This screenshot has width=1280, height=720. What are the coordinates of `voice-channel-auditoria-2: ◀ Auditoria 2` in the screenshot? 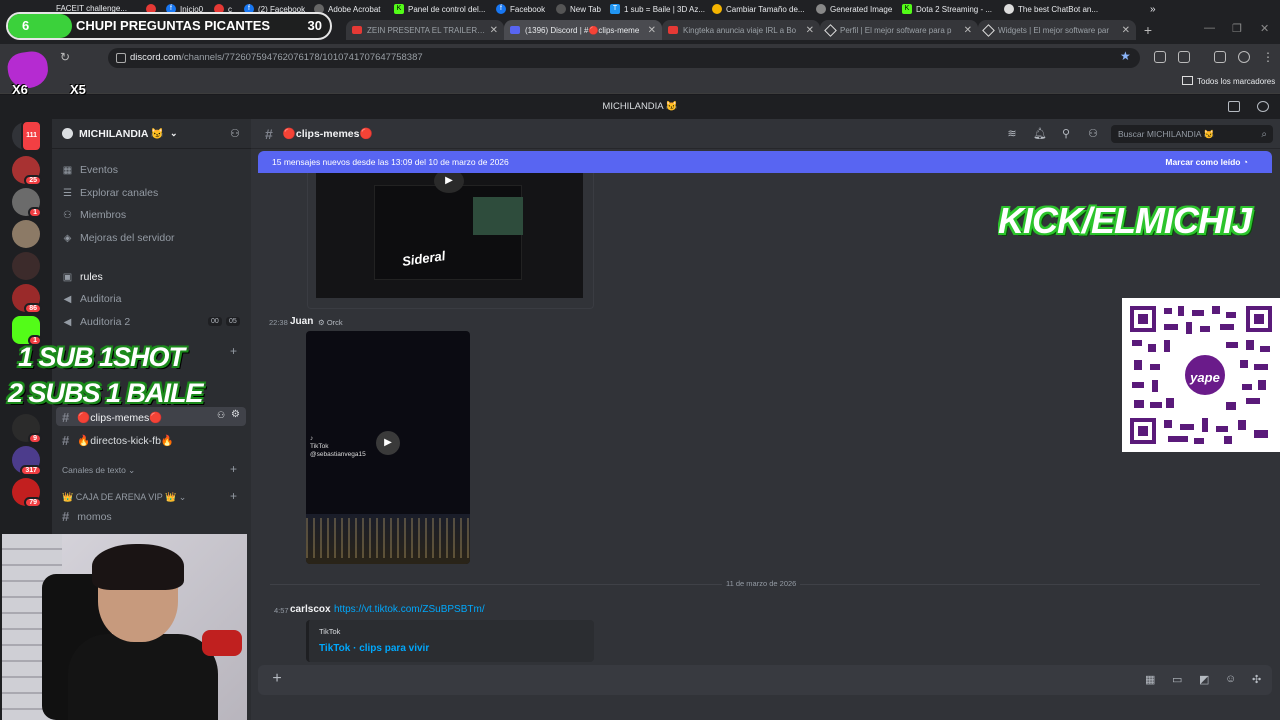 It's located at (96, 322).